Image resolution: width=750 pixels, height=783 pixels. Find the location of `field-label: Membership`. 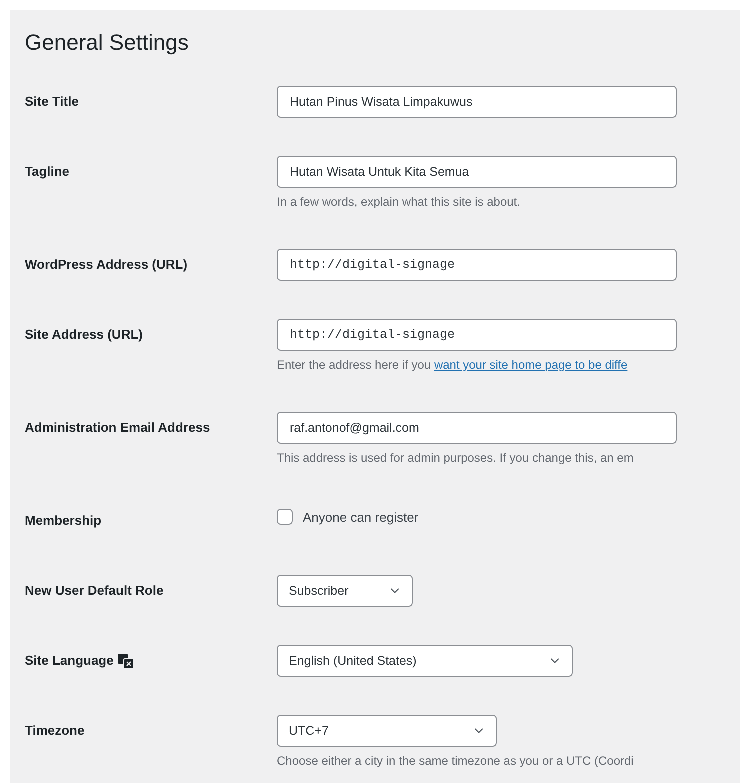

field-label: Membership is located at coordinates (63, 521).